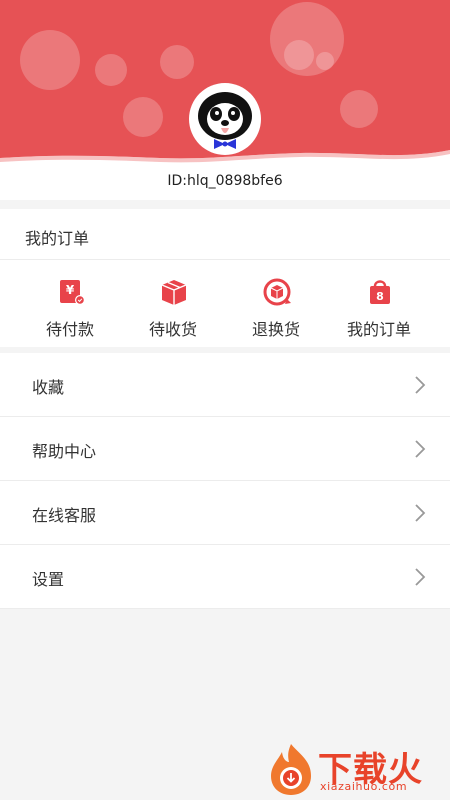 The height and width of the screenshot is (800, 450). I want to click on avatar, so click(225, 119).